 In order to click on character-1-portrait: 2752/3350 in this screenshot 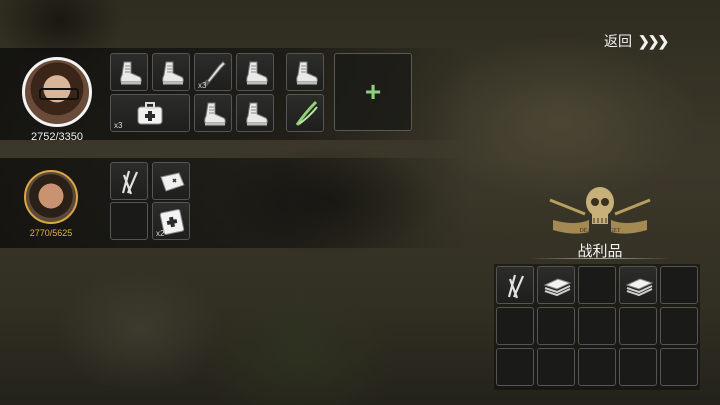, I will do `click(57, 100)`.